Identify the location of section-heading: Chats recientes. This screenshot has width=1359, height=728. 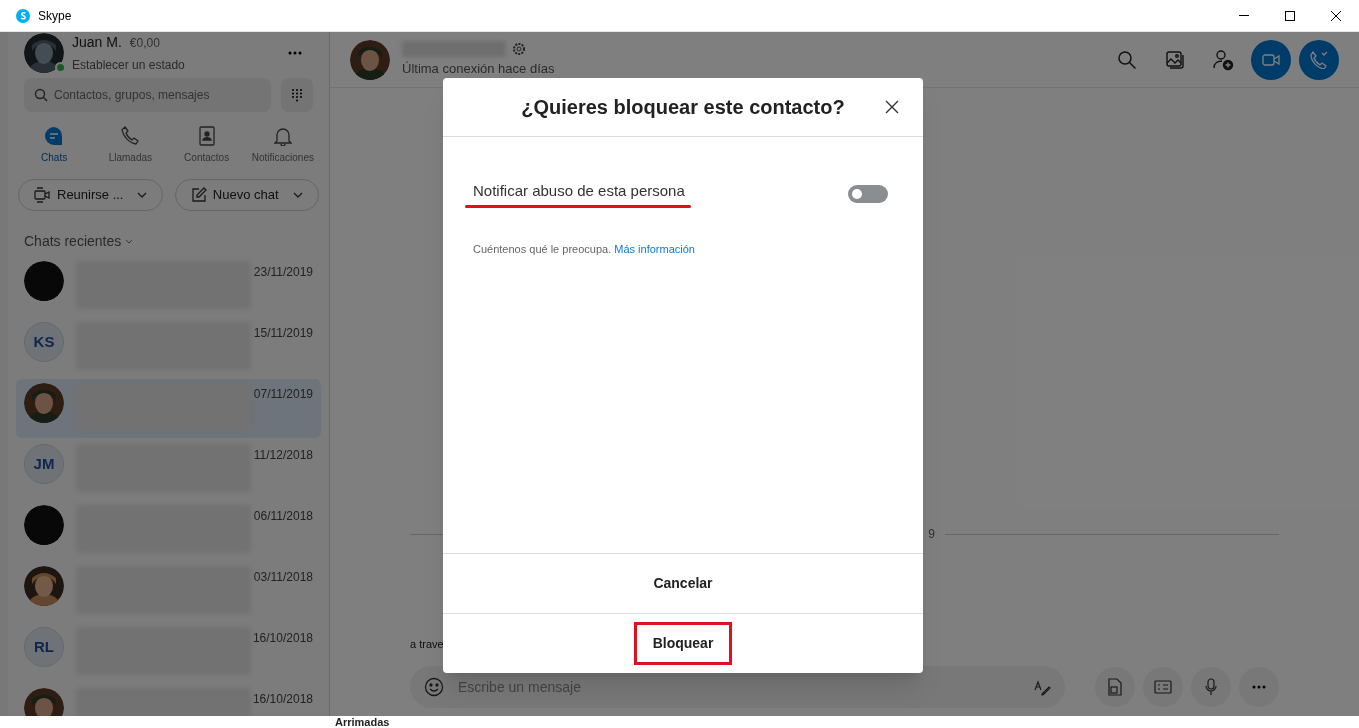
(73, 241).